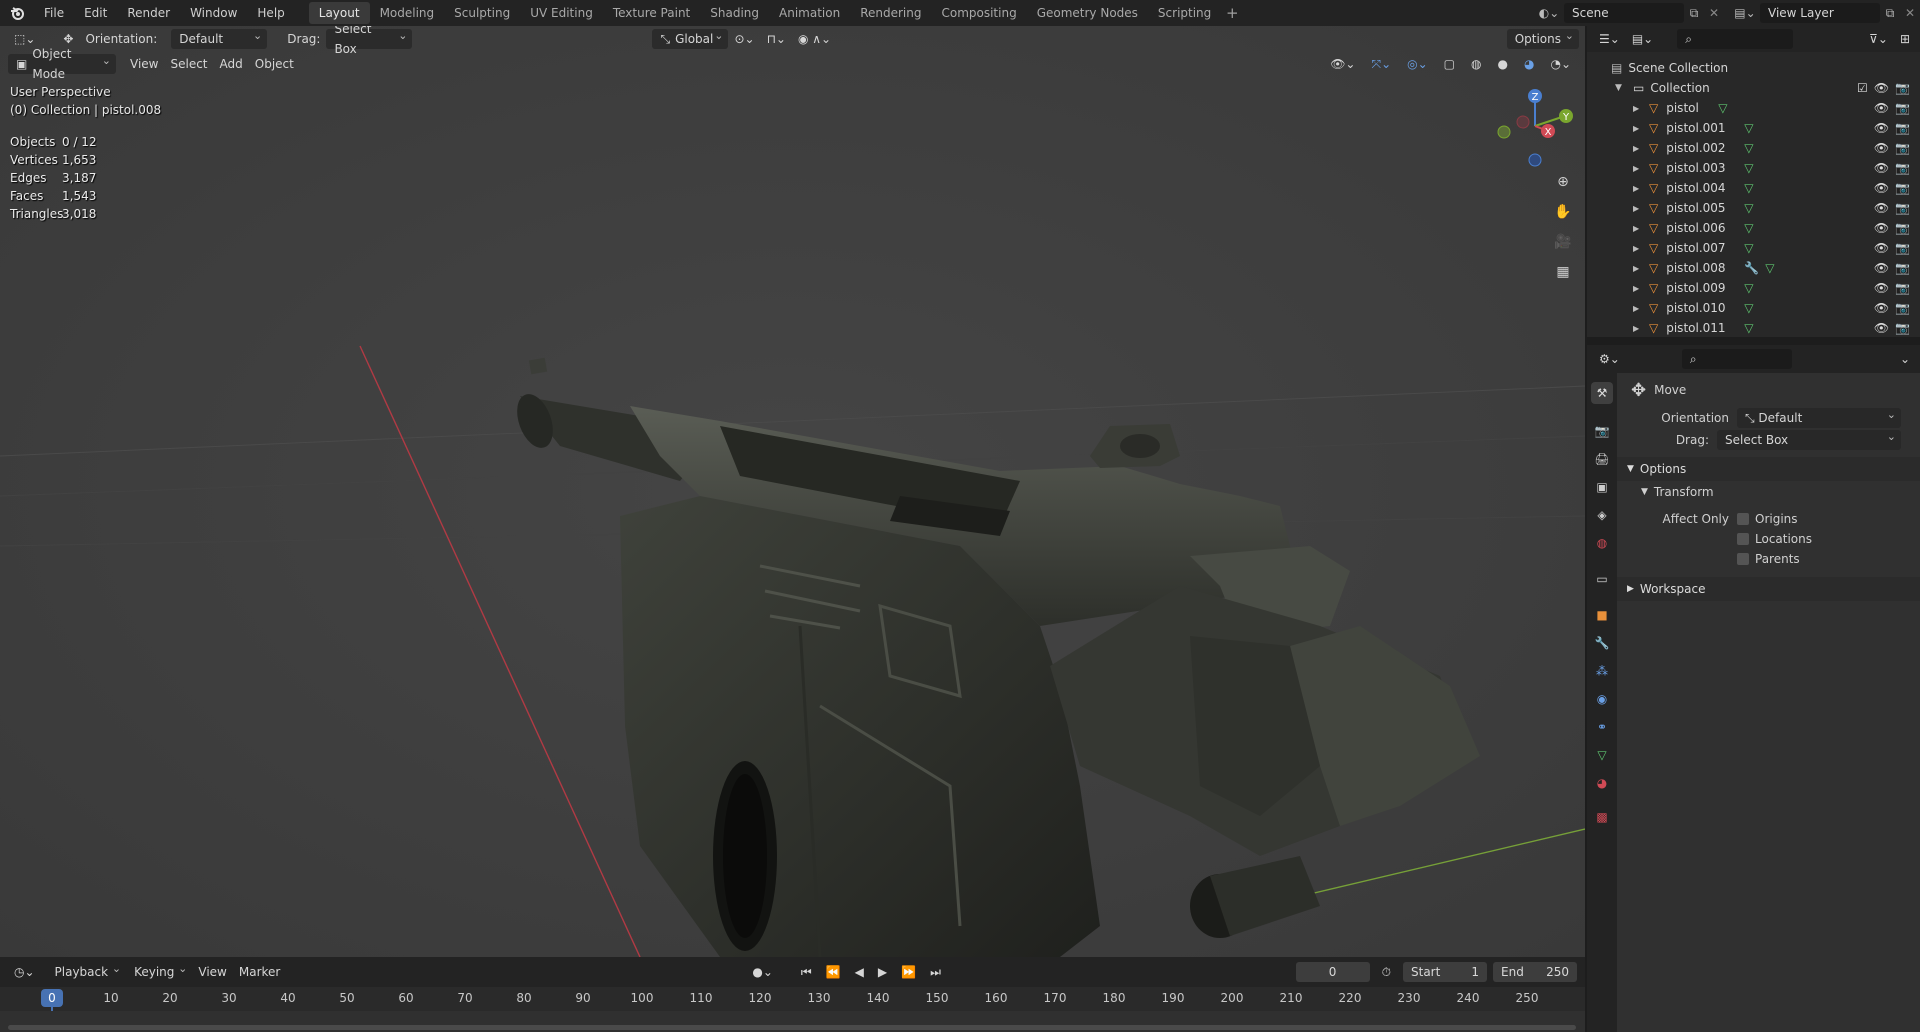 This screenshot has height=1032, width=1920. What do you see at coordinates (1735, 39) in the screenshot?
I see `outliner-search-field: ⌕` at bounding box center [1735, 39].